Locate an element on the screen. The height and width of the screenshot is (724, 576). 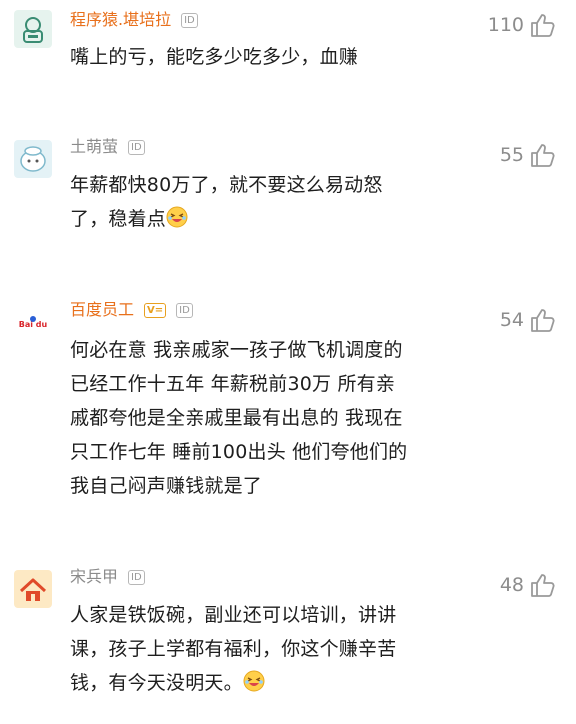
comment-text: 嘴上的亏，能吃多少吃多少，血赚 is located at coordinates (275, 57).